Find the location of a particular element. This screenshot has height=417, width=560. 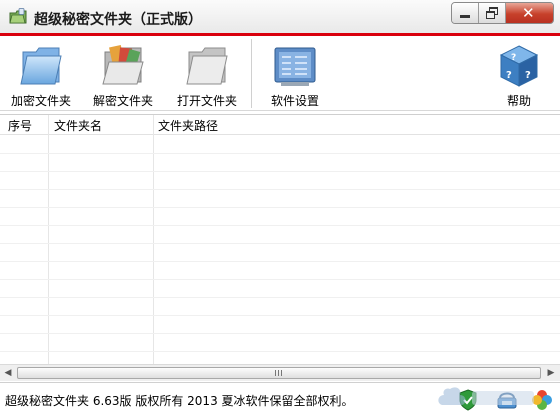

encrypt-folder-button: 加密文件夹 is located at coordinates (41, 74).